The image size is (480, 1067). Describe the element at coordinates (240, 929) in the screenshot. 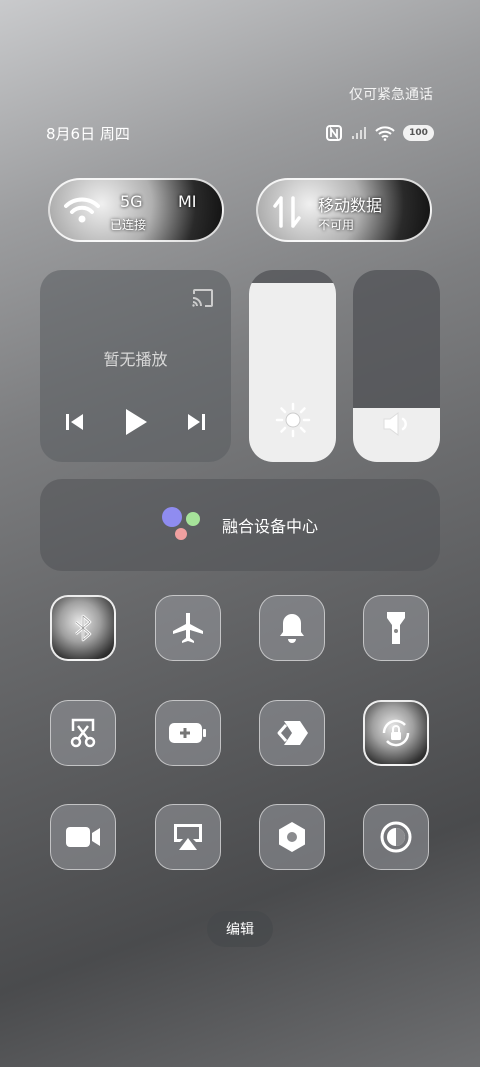

I see `edit-button: 编辑` at that location.